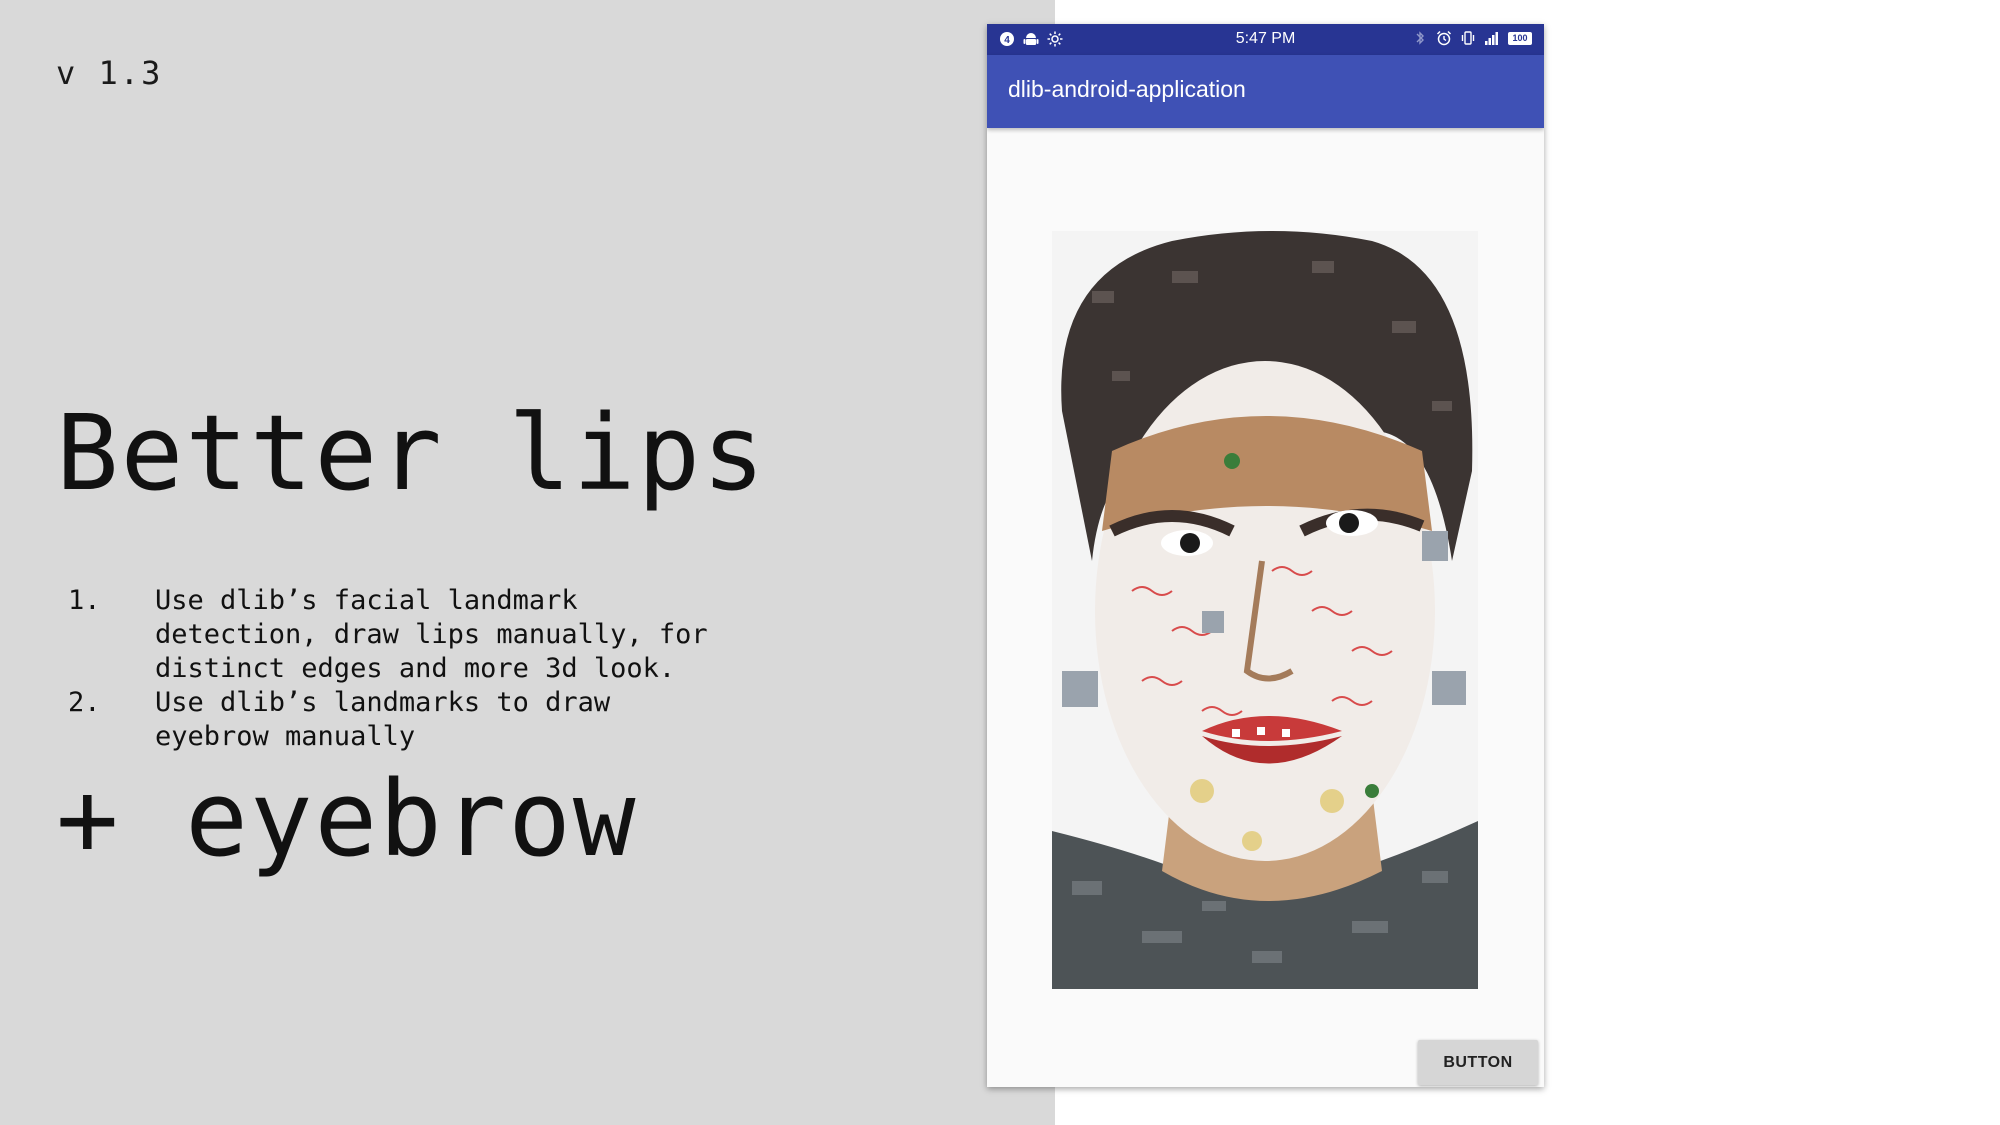 The width and height of the screenshot is (2000, 1125). I want to click on vibrate-icon, so click(1468, 38).